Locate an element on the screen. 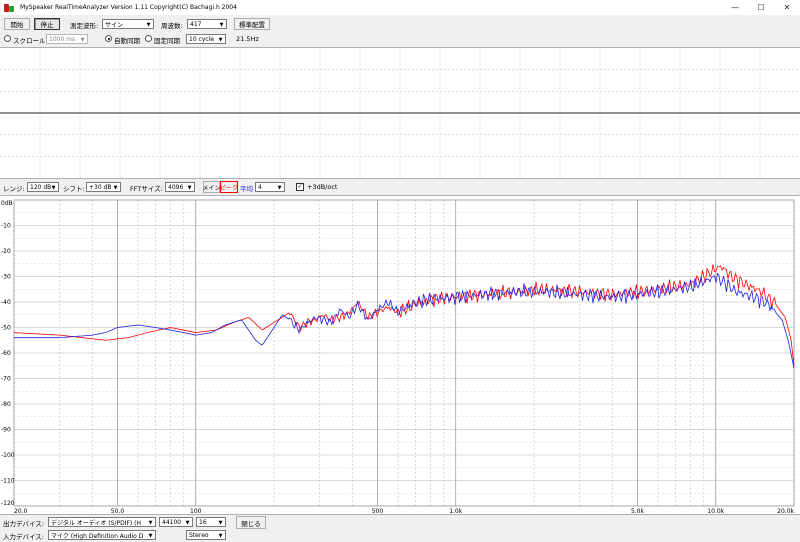  frequency-readout: 21.5Hz is located at coordinates (247, 39).